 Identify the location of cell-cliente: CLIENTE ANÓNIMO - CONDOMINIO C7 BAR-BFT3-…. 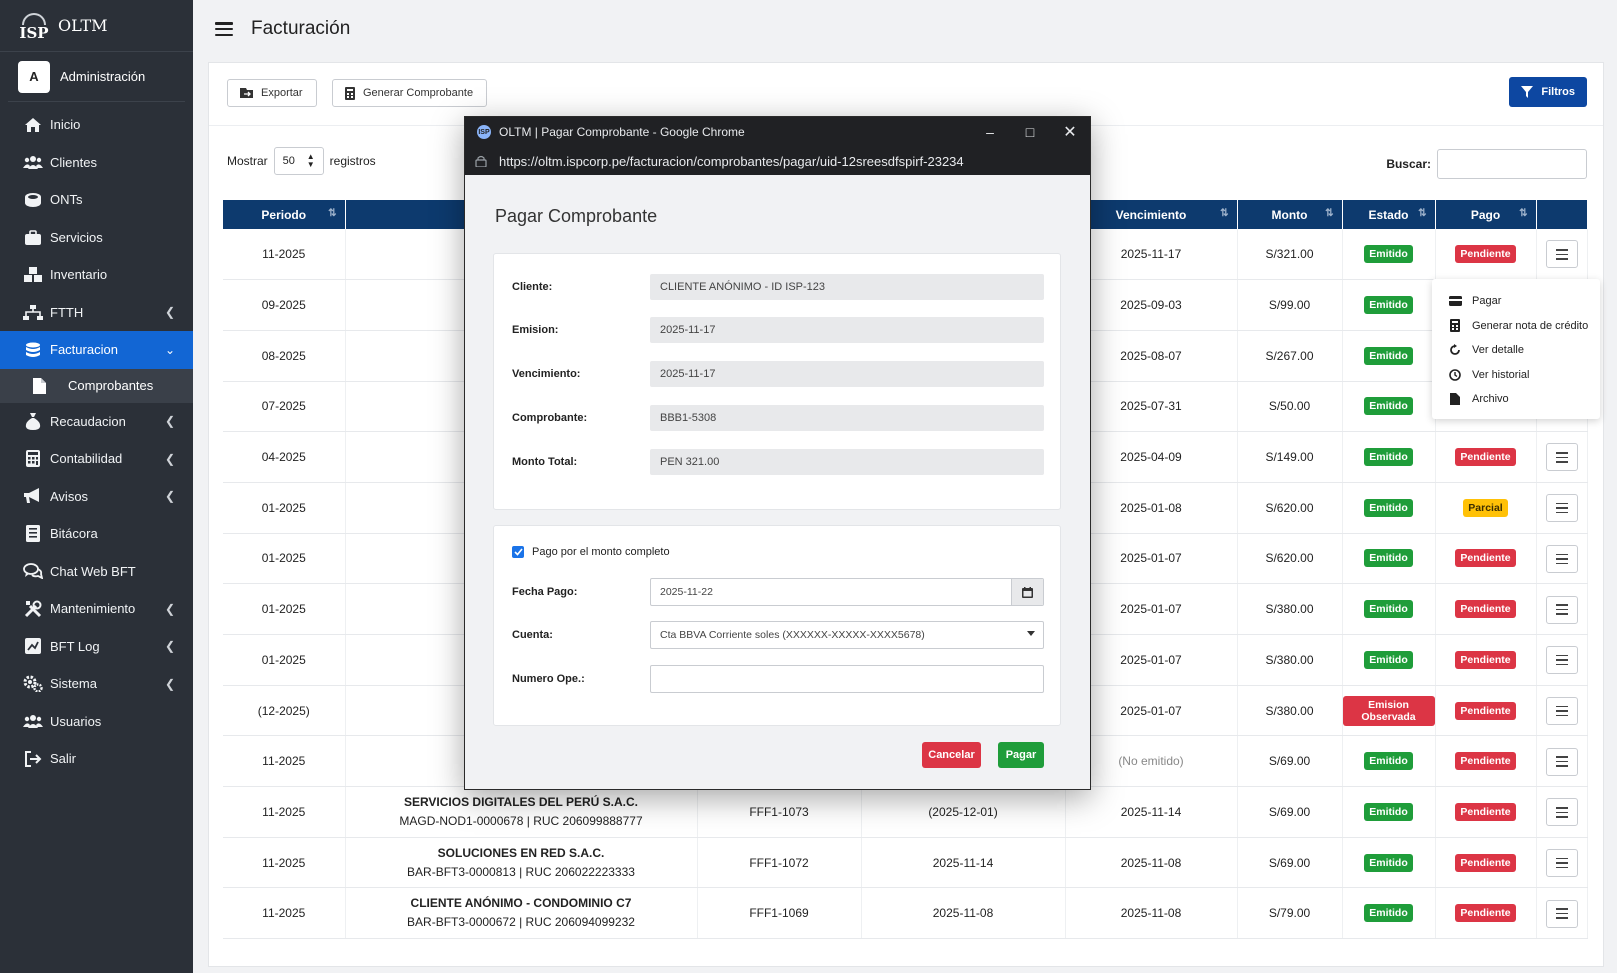
(521, 913).